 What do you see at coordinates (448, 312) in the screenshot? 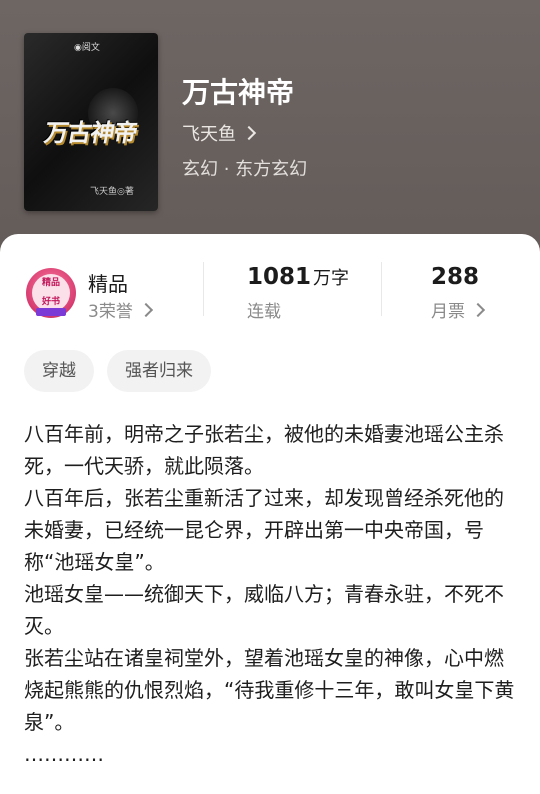
I see `monthly-tickets-label: 月票` at bounding box center [448, 312].